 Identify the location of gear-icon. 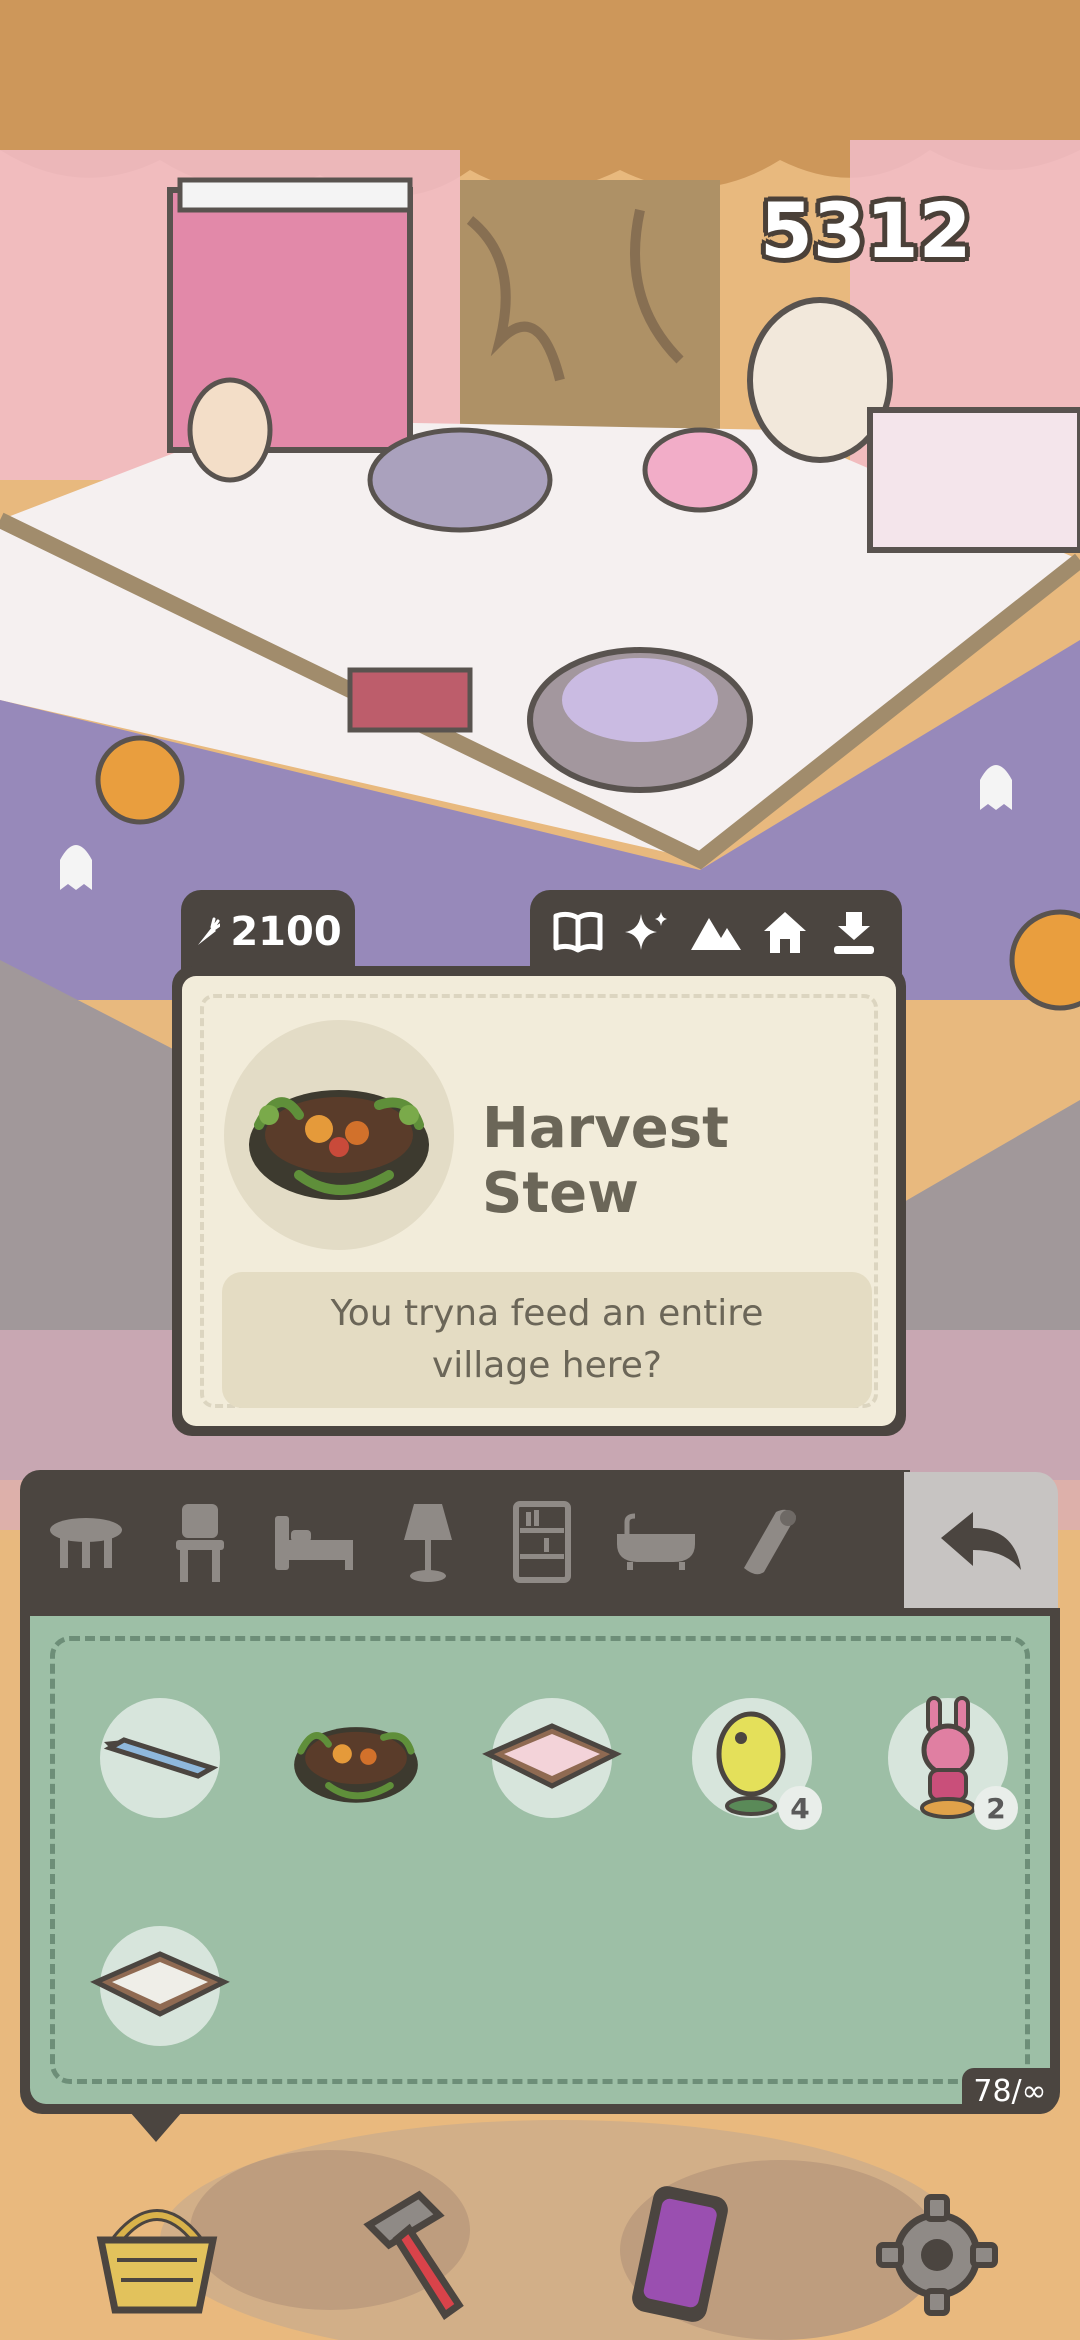
(937, 2255).